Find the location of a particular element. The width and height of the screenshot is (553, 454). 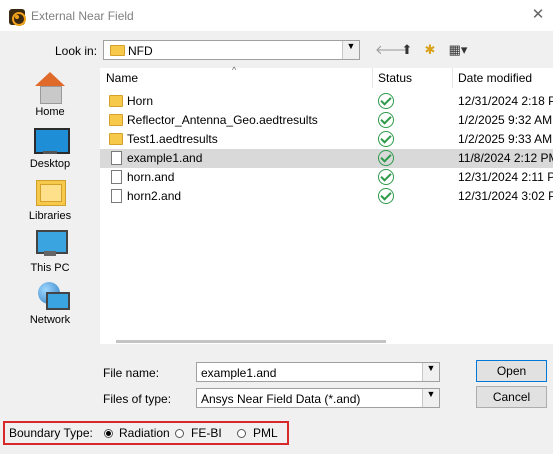

place-libraries: Libraries is located at coordinates (50, 201).